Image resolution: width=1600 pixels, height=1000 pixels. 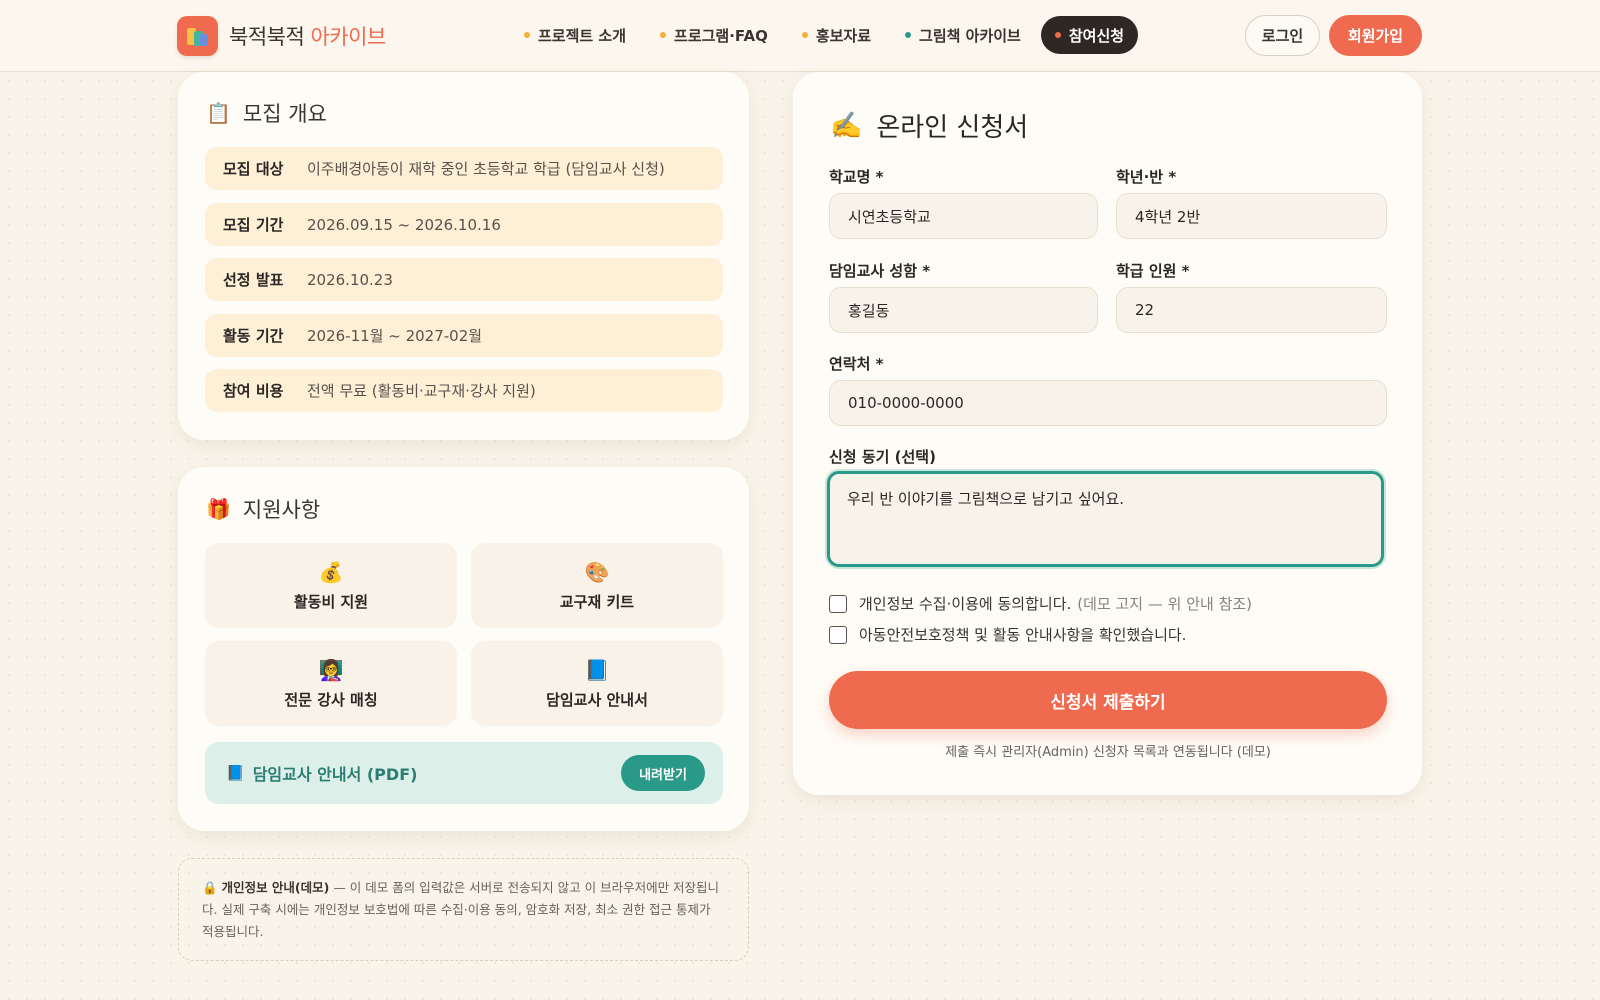 What do you see at coordinates (1108, 403) in the screenshot?
I see `phone-input` at bounding box center [1108, 403].